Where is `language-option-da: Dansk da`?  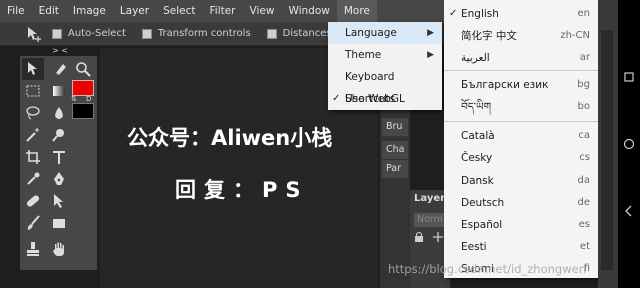
language-option-da: Dansk da is located at coordinates (521, 181).